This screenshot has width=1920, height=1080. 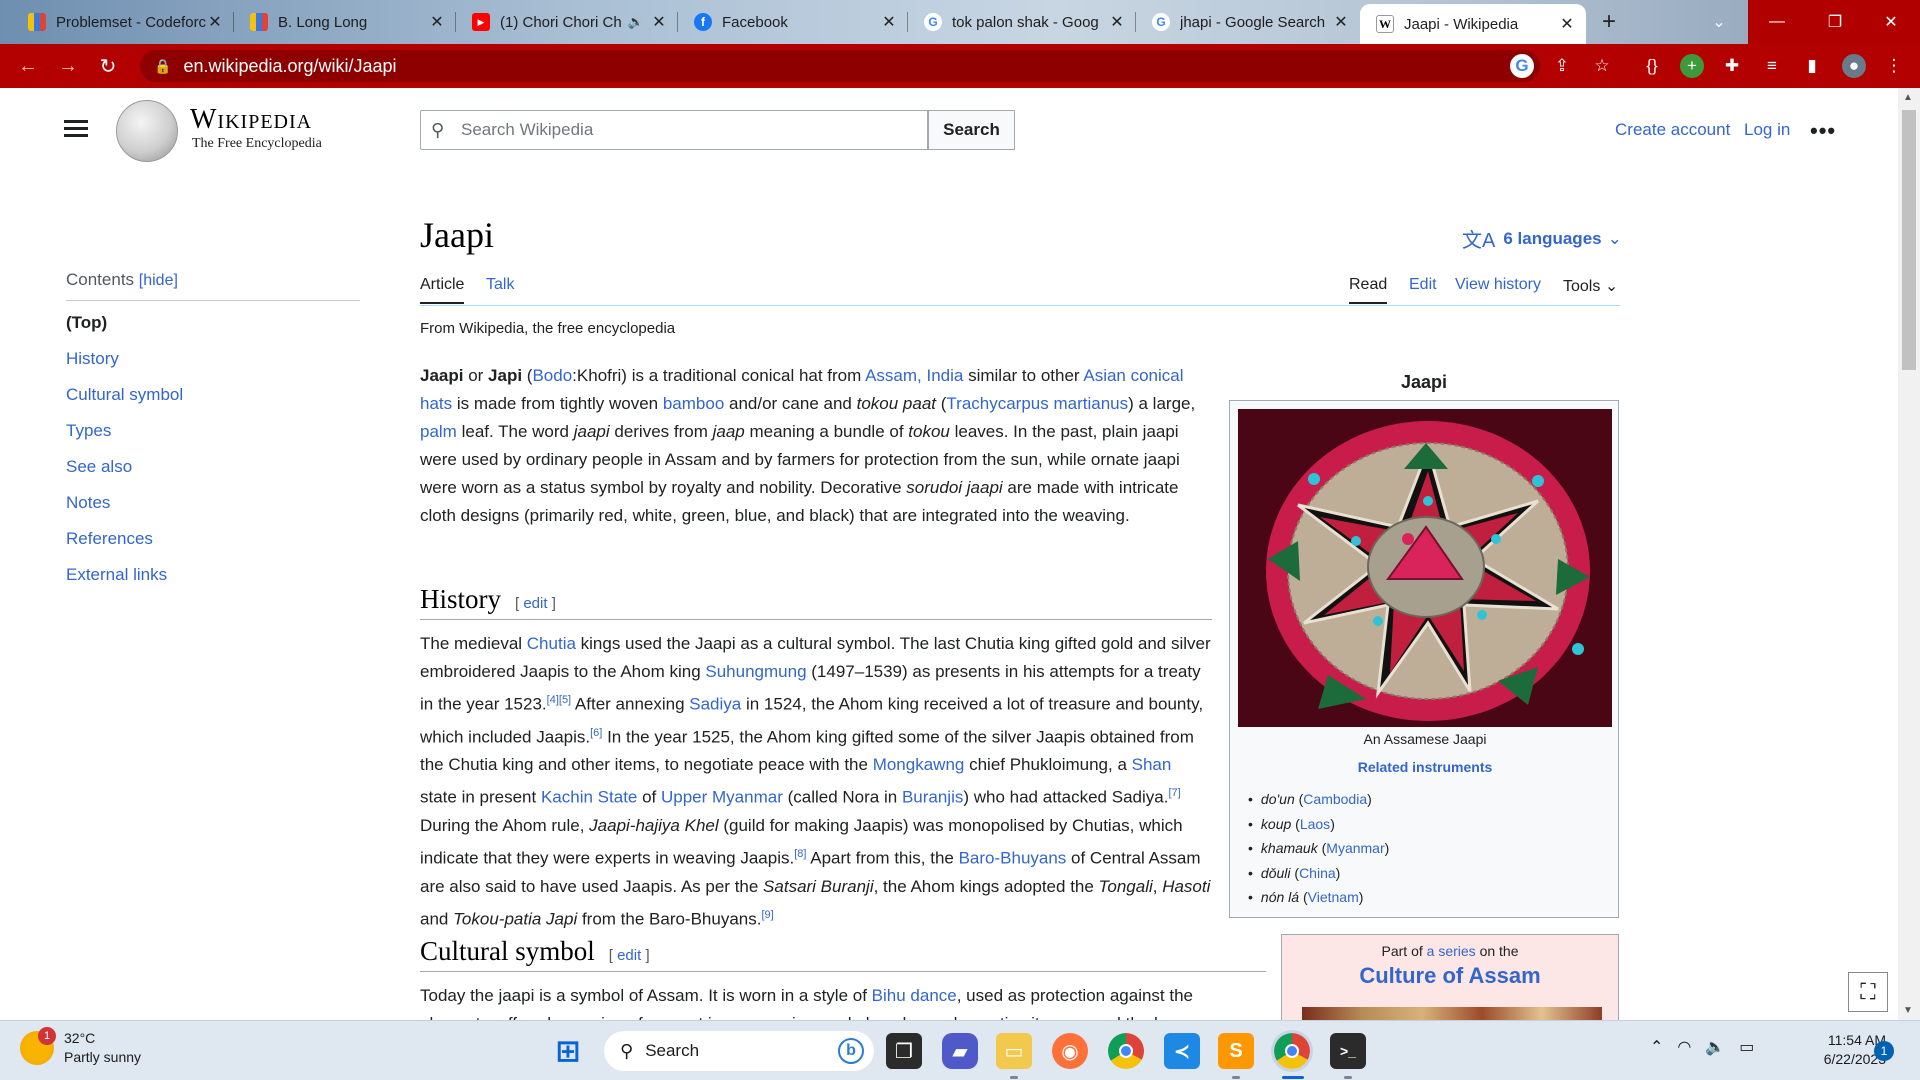 What do you see at coordinates (1746, 1047) in the screenshot?
I see `battery-icon: ▭` at bounding box center [1746, 1047].